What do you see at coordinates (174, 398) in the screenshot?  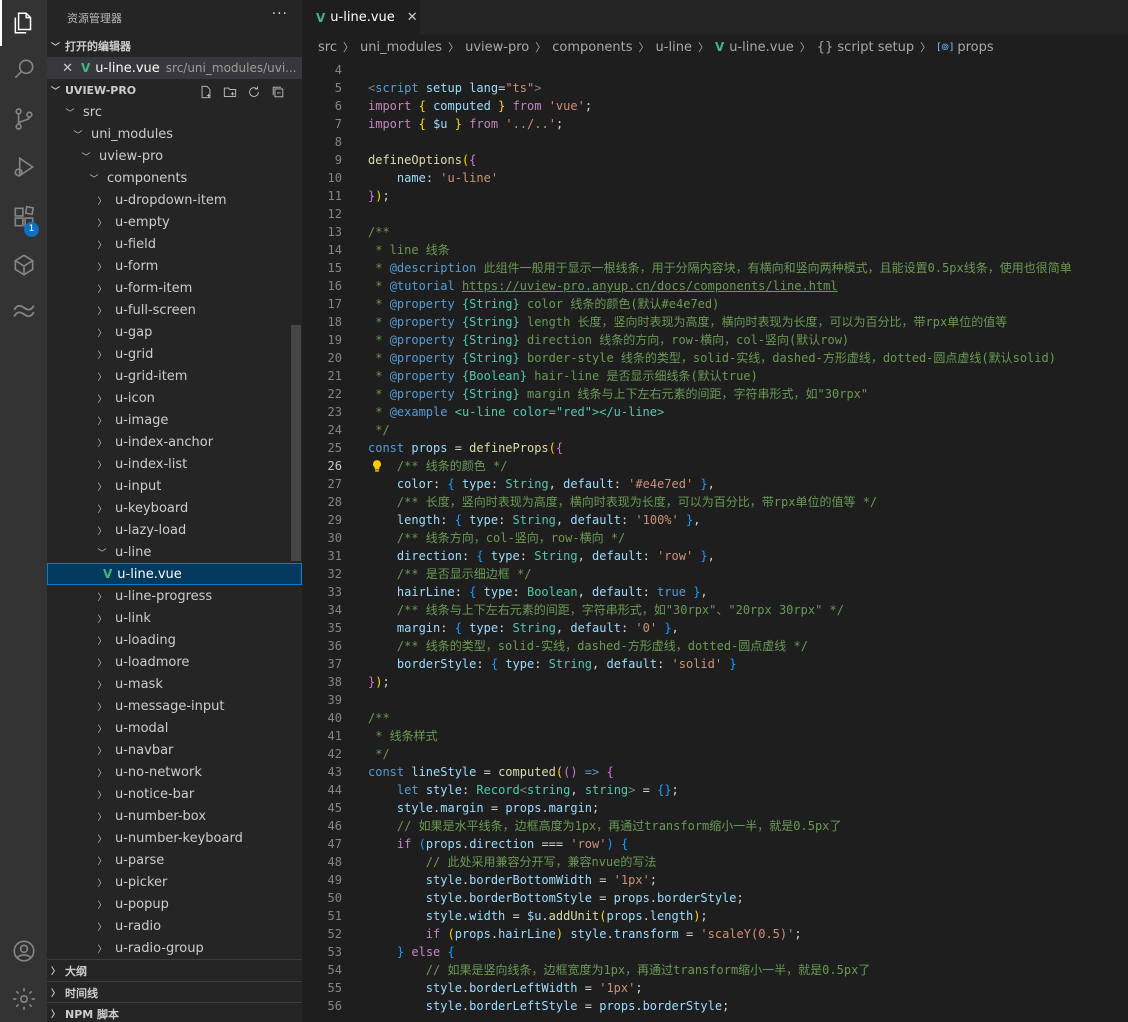 I see `tree-folder-item: 〉 u-icon` at bounding box center [174, 398].